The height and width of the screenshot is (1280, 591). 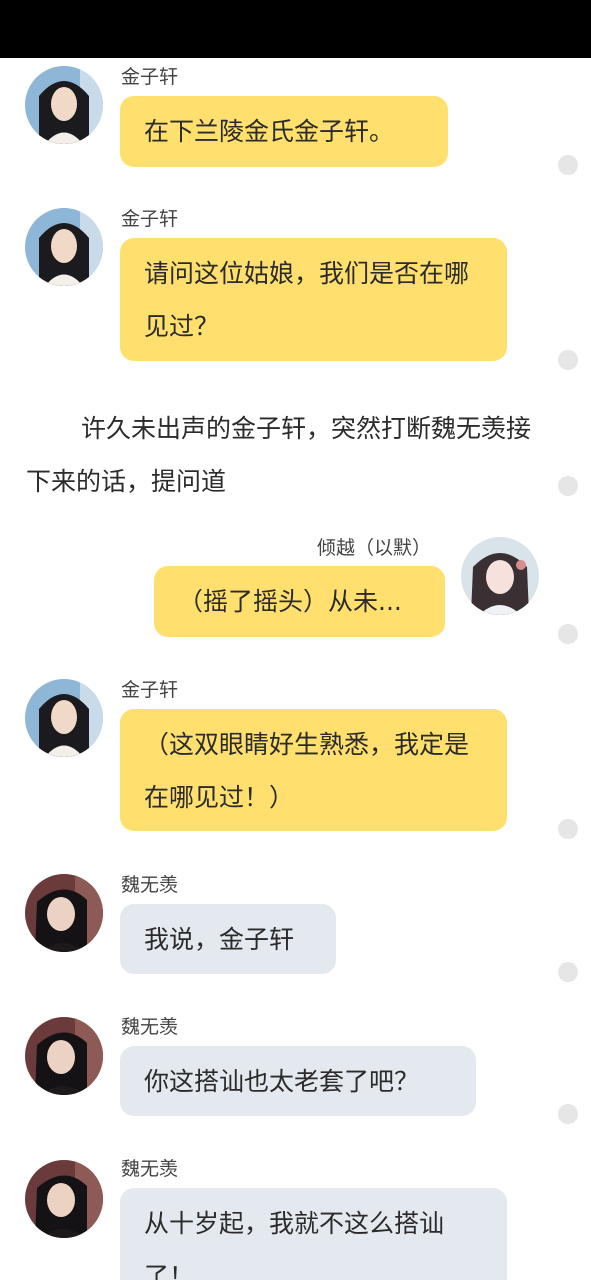 I want to click on avatar-qingyue, so click(x=500, y=576).